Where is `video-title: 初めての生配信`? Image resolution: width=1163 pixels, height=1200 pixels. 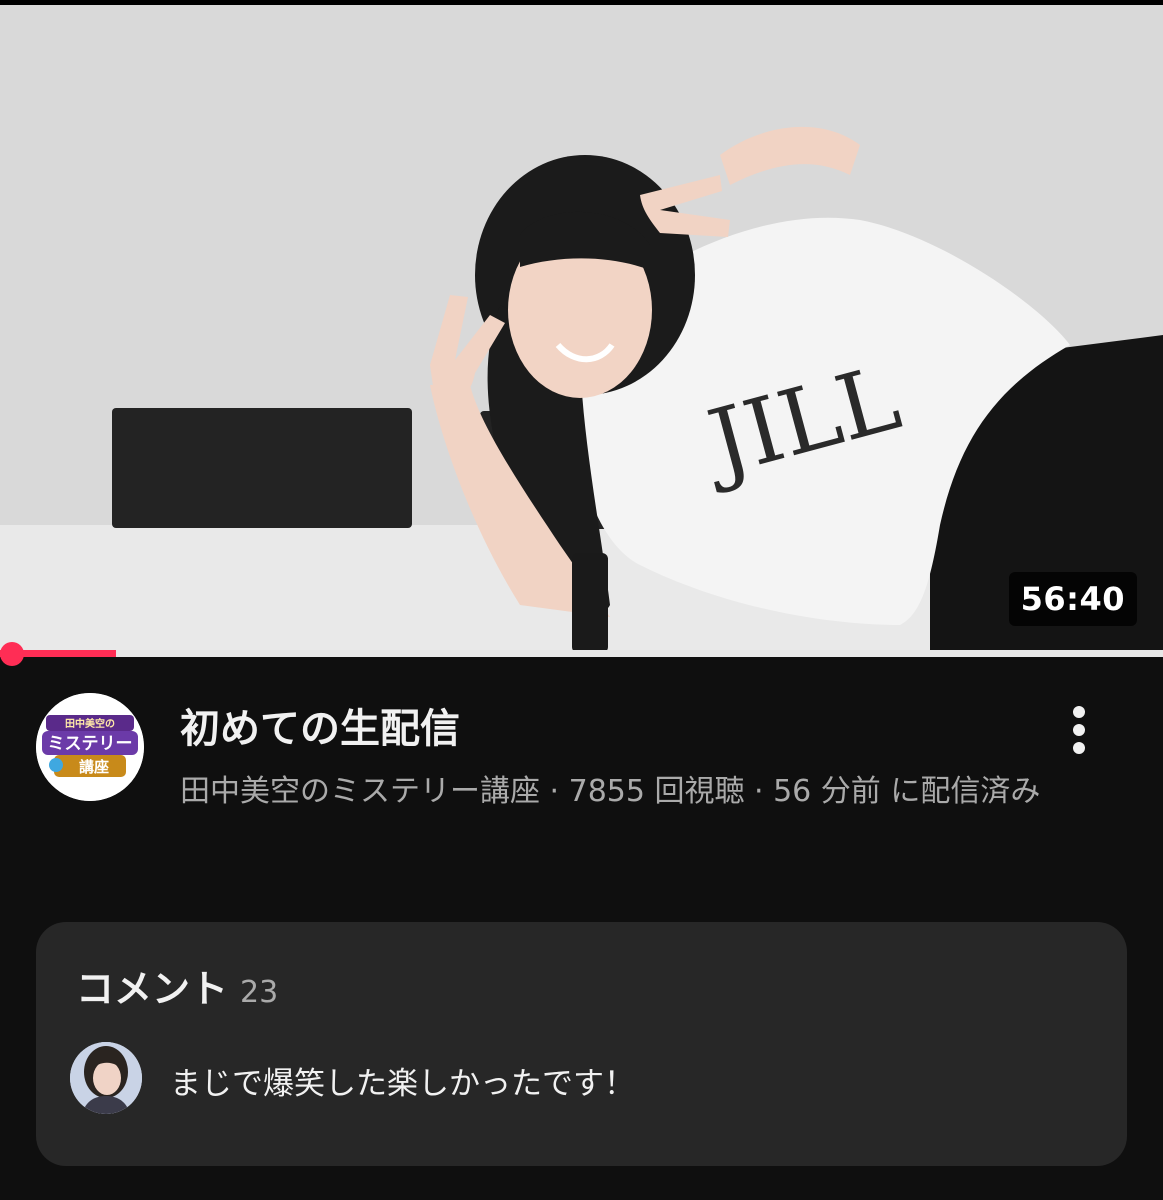
video-title: 初めての生配信 is located at coordinates (320, 725).